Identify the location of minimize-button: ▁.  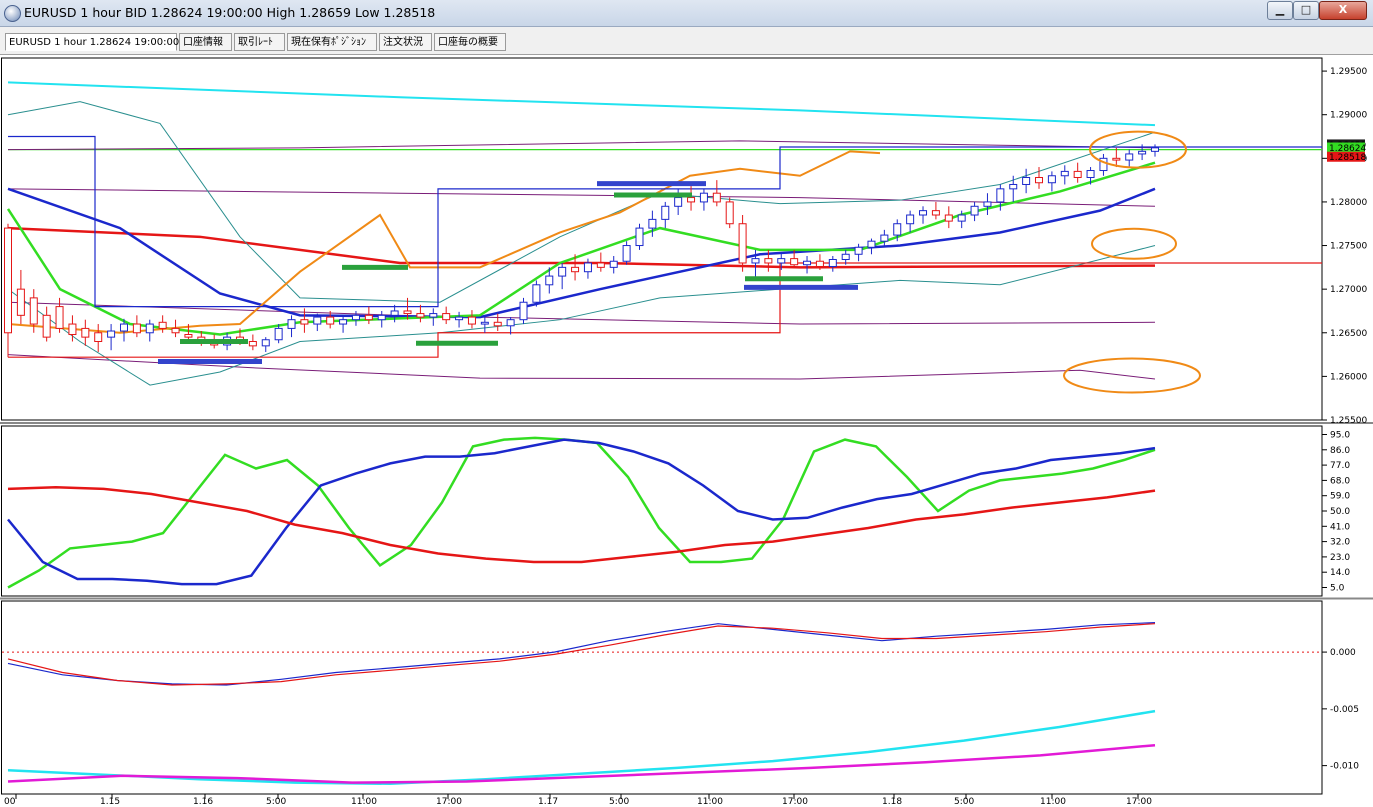
(1280, 10).